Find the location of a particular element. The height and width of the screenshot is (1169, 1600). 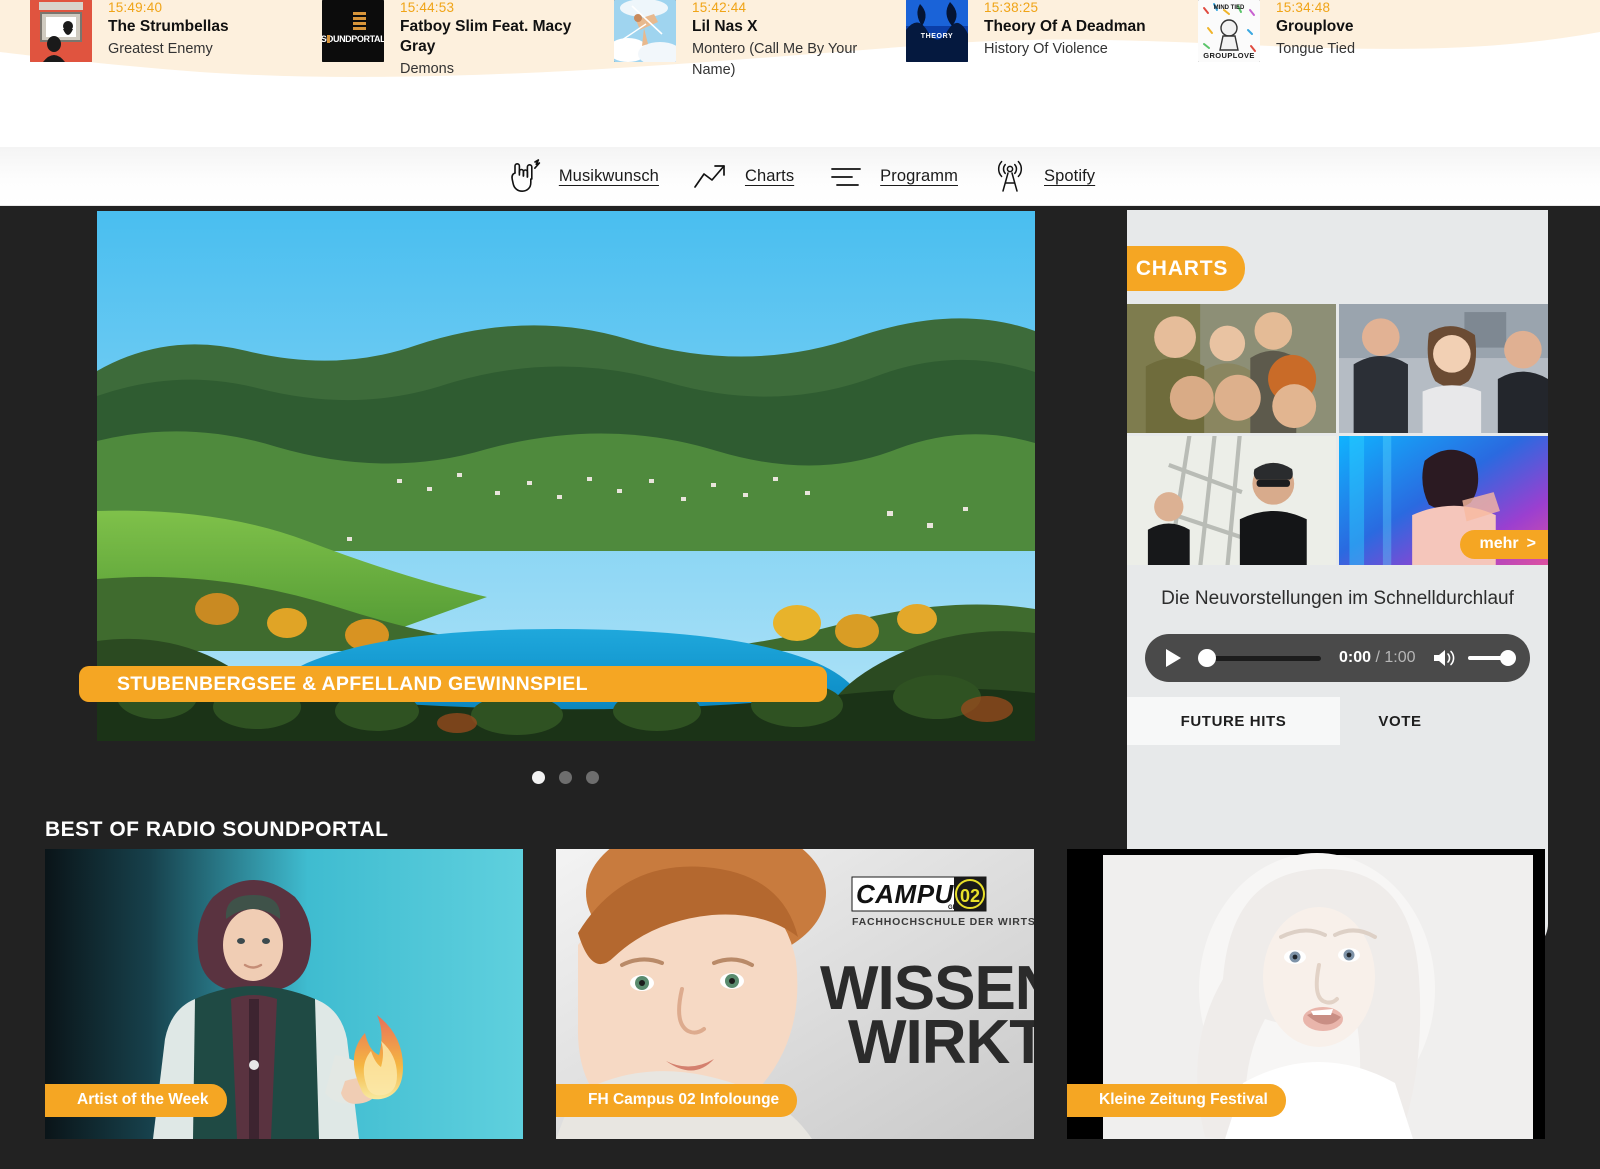

nav-item-programm: Programm is located at coordinates (892, 177).